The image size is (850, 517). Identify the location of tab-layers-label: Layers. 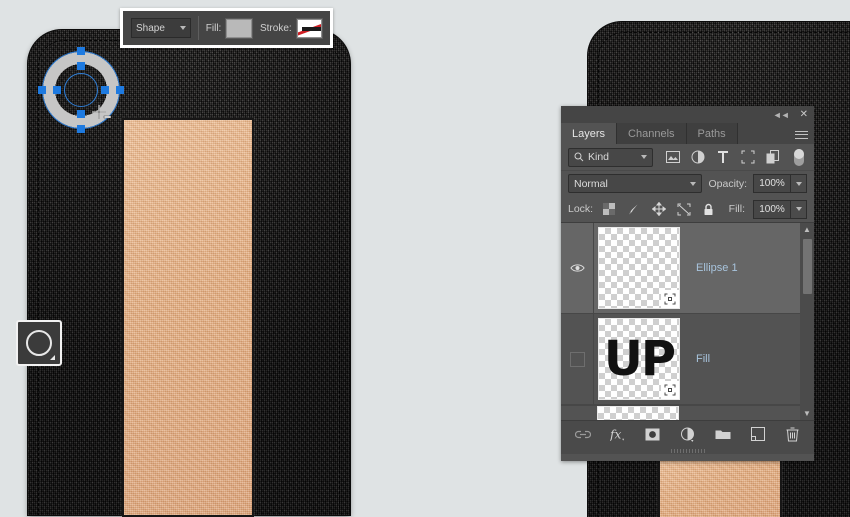
(589, 133).